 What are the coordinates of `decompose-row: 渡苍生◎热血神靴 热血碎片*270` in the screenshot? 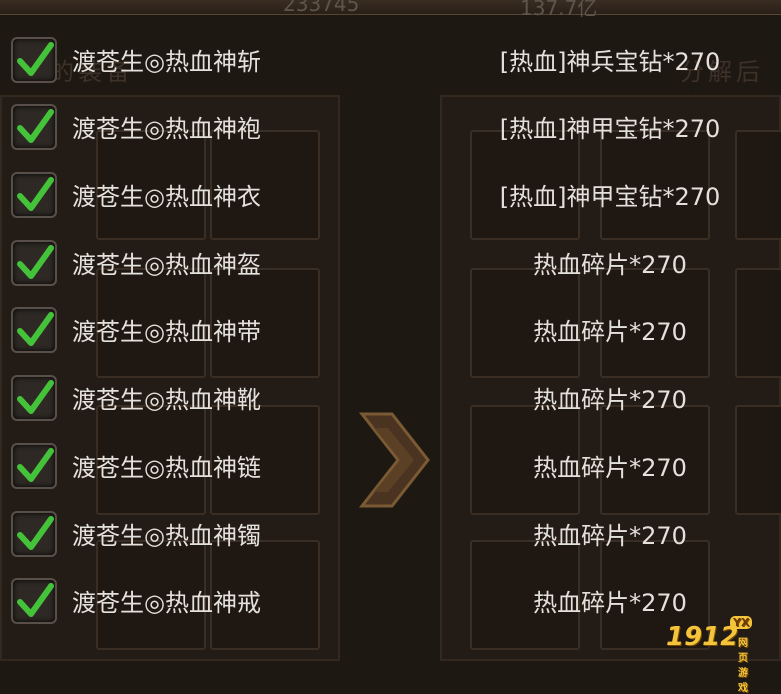 It's located at (390, 406).